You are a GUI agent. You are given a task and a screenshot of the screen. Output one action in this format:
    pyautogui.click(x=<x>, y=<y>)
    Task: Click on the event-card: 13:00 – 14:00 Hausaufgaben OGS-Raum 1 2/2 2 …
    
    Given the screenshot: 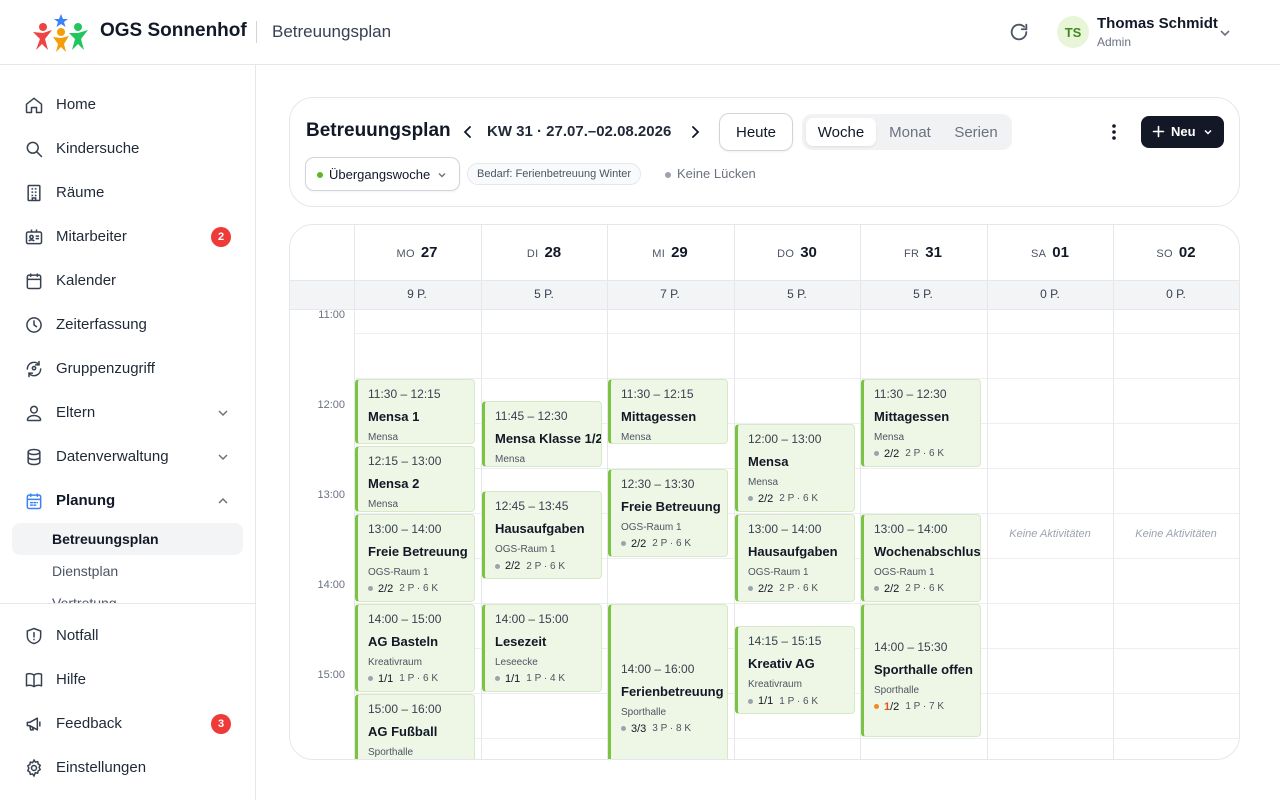 What is the action you would take?
    pyautogui.click(x=795, y=557)
    